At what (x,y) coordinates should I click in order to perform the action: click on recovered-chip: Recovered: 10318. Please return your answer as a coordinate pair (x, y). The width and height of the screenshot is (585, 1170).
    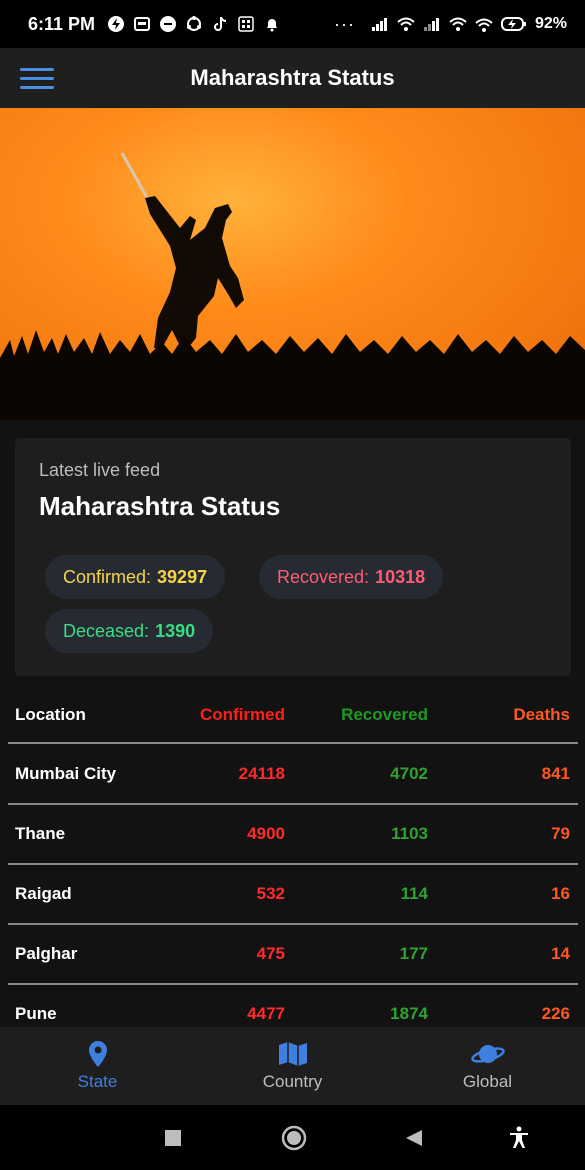
    Looking at the image, I should click on (351, 577).